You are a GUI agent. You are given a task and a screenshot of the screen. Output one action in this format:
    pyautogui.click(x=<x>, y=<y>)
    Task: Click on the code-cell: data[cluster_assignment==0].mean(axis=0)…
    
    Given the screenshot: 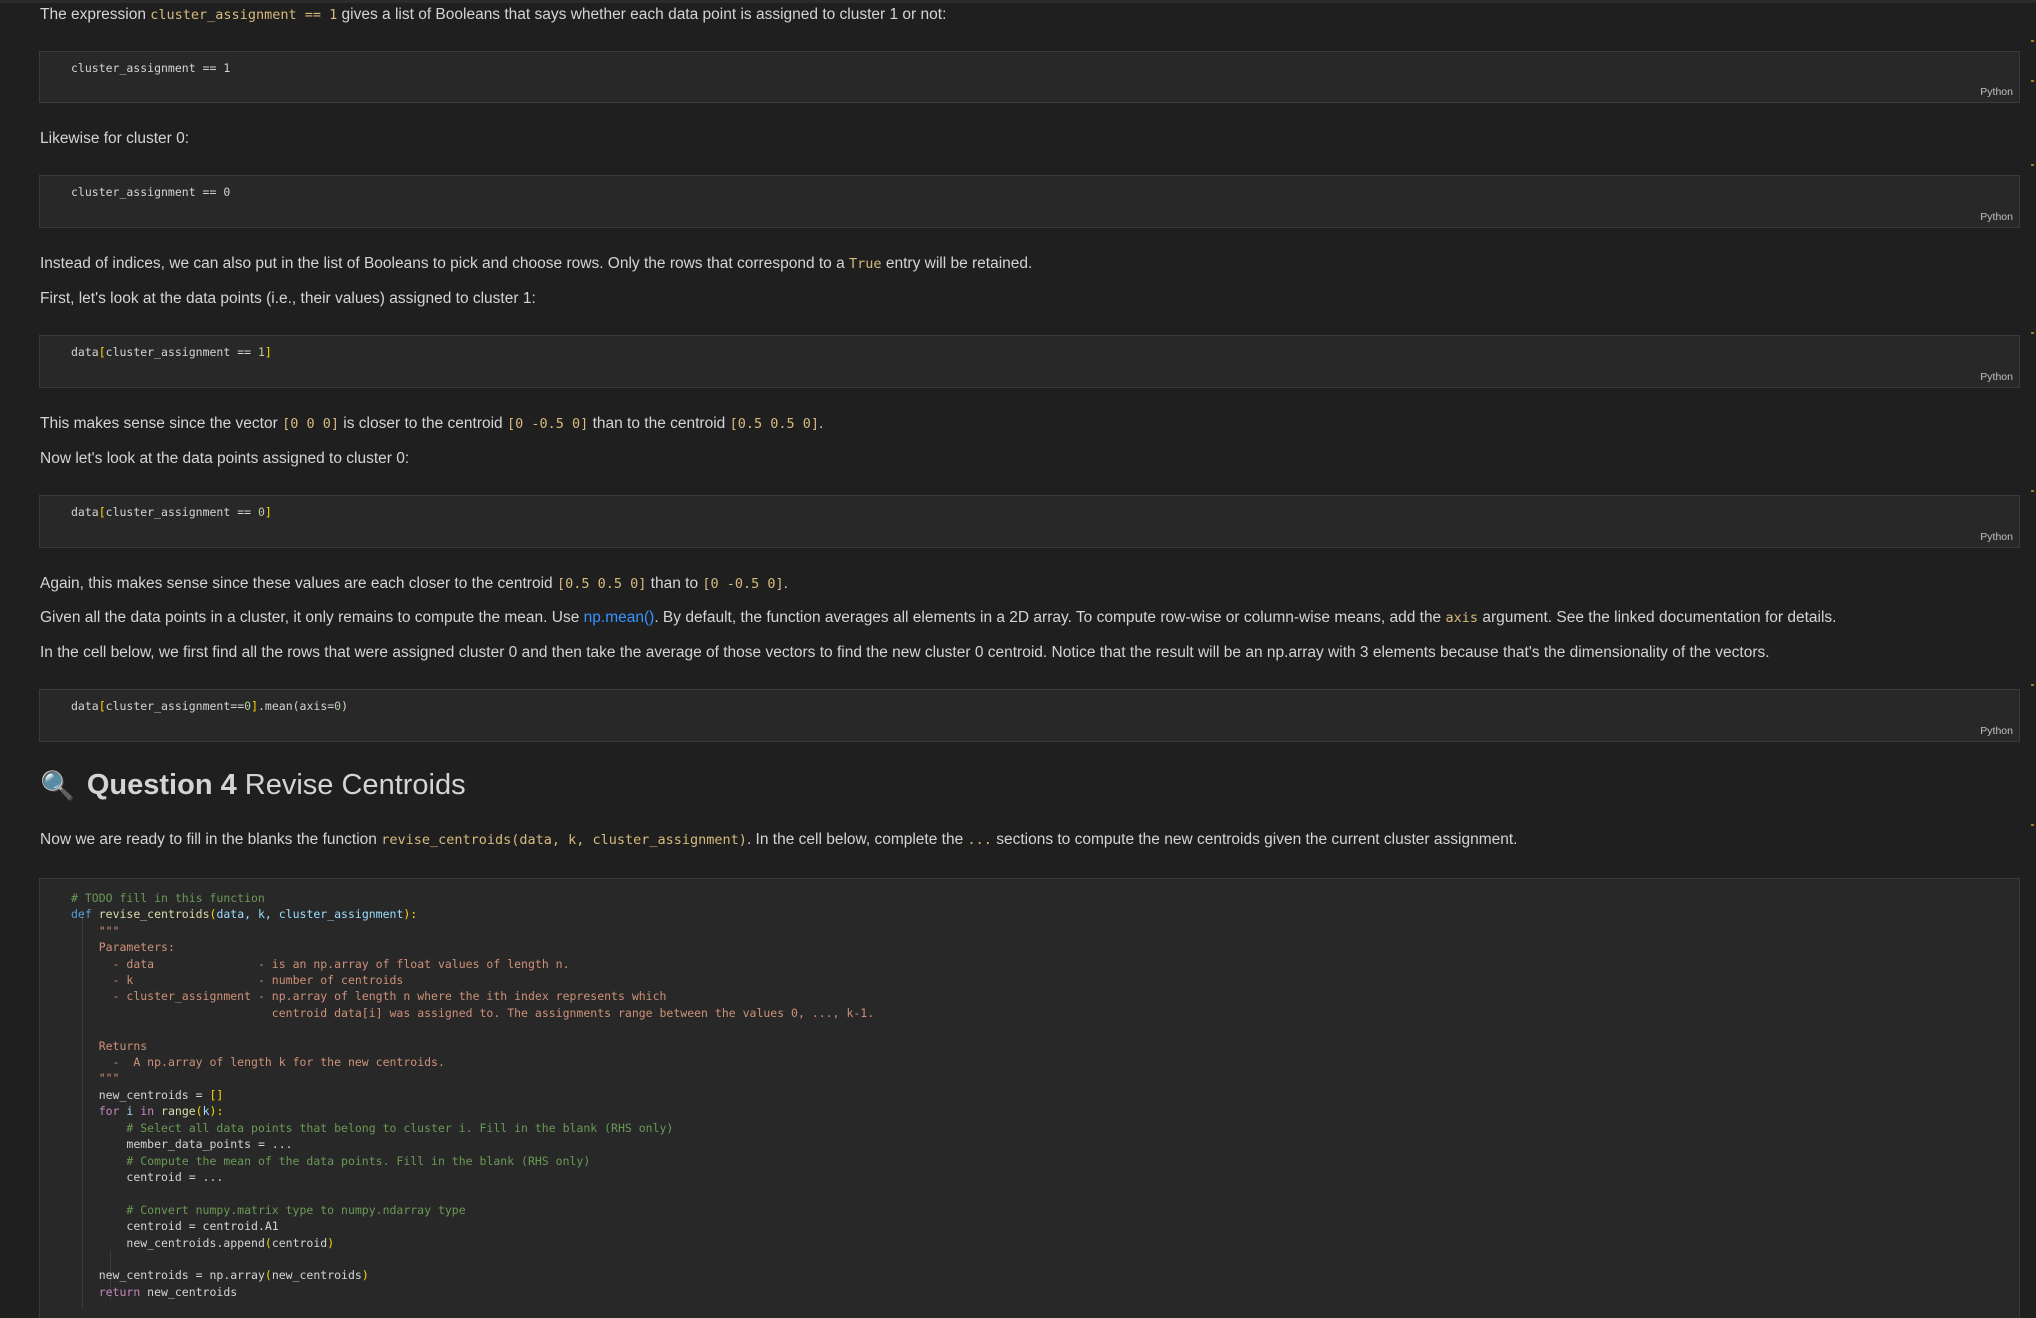 What is the action you would take?
    pyautogui.click(x=1029, y=715)
    